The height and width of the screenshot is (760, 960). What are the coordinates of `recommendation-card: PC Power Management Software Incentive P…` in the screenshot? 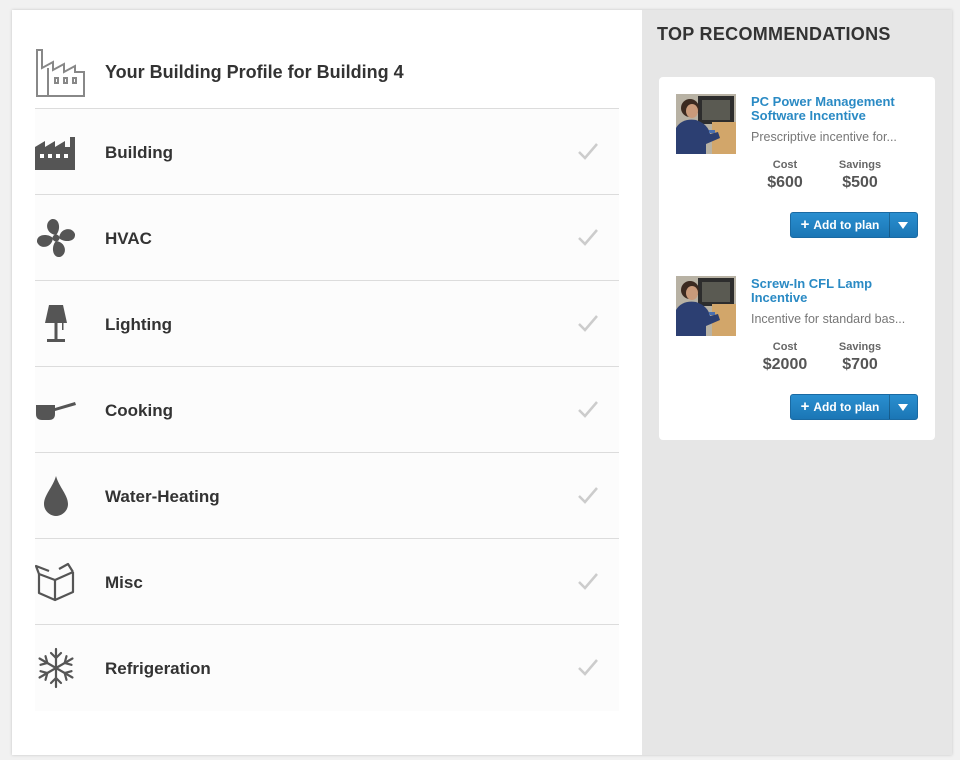 It's located at (798, 176).